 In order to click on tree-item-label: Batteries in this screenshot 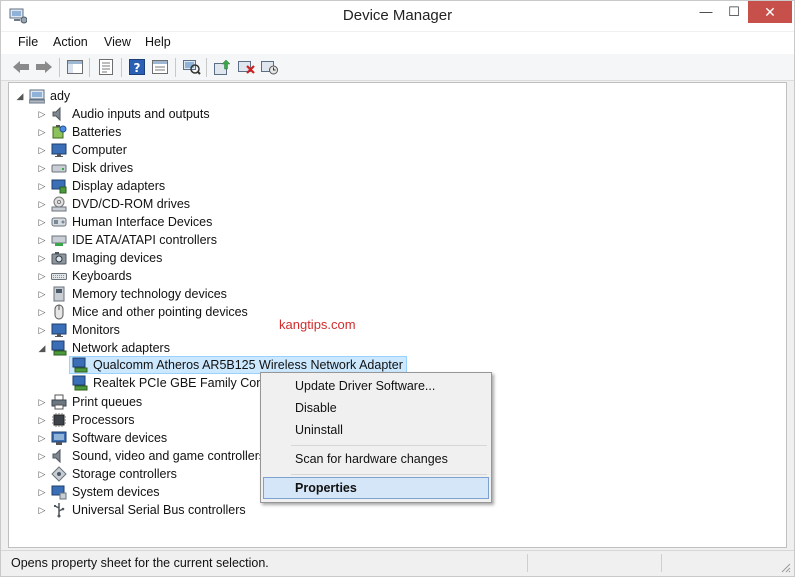, I will do `click(97, 132)`.